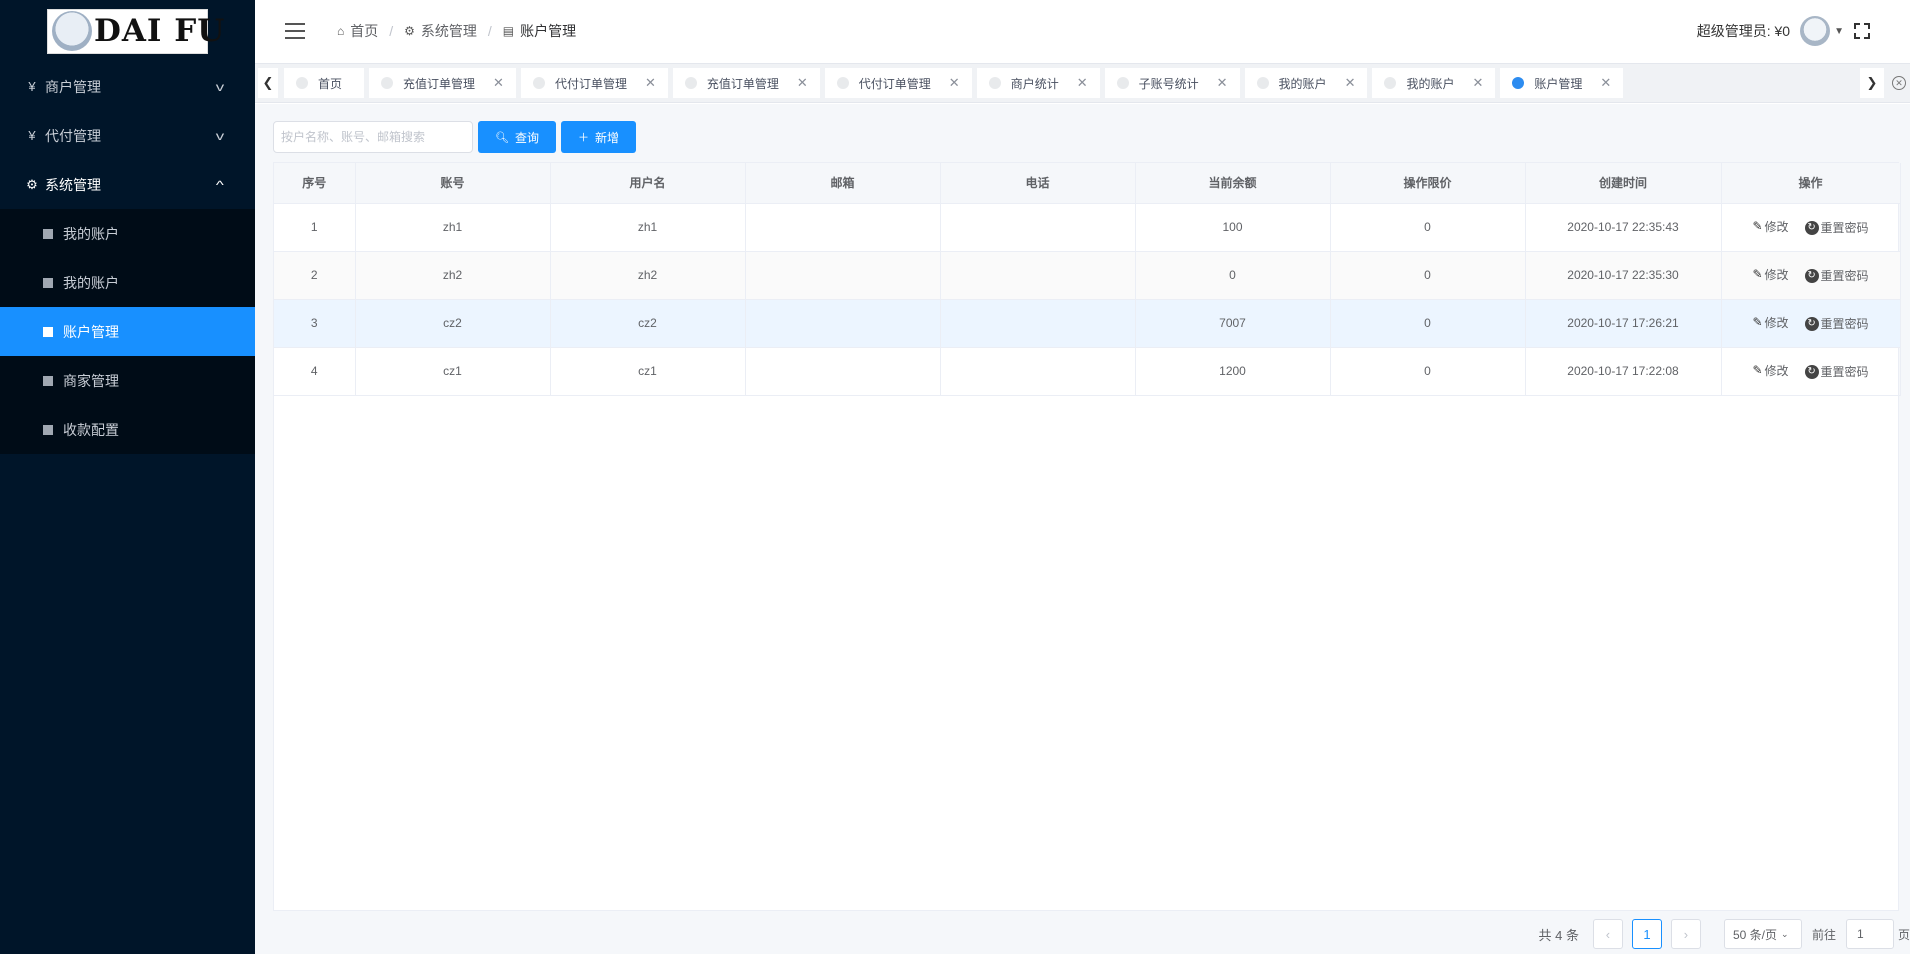 The width and height of the screenshot is (1910, 954). I want to click on breadcrumb-item-system: 系统管理, so click(449, 31).